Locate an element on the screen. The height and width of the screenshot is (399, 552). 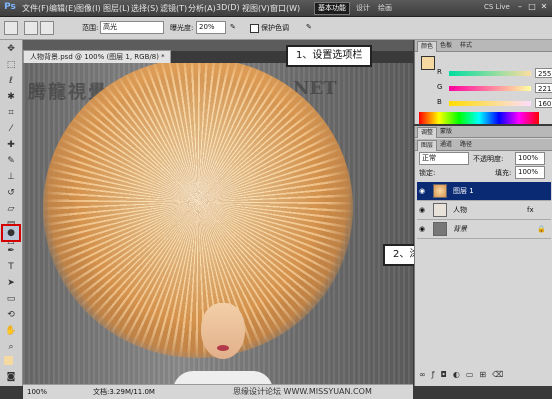
new-layer-icon: ⊞ is located at coordinates (485, 374).